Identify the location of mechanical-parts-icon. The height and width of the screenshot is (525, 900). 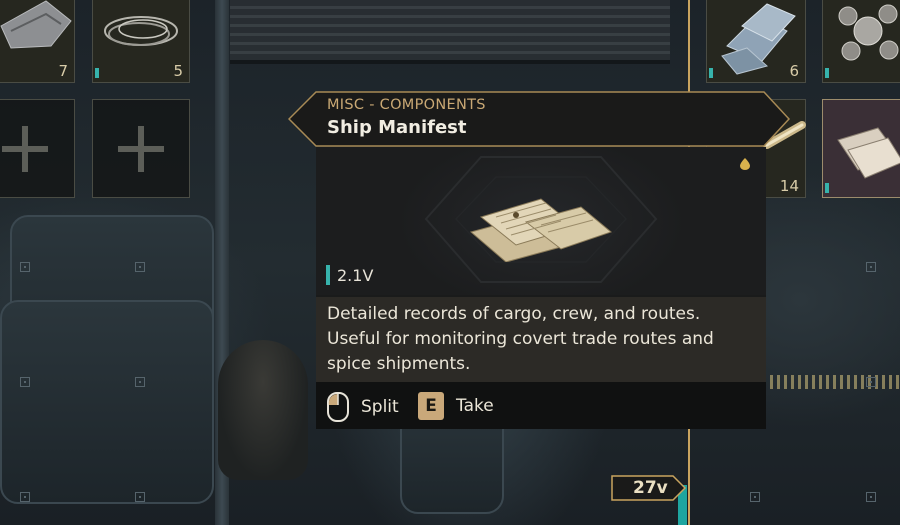
(868, 32).